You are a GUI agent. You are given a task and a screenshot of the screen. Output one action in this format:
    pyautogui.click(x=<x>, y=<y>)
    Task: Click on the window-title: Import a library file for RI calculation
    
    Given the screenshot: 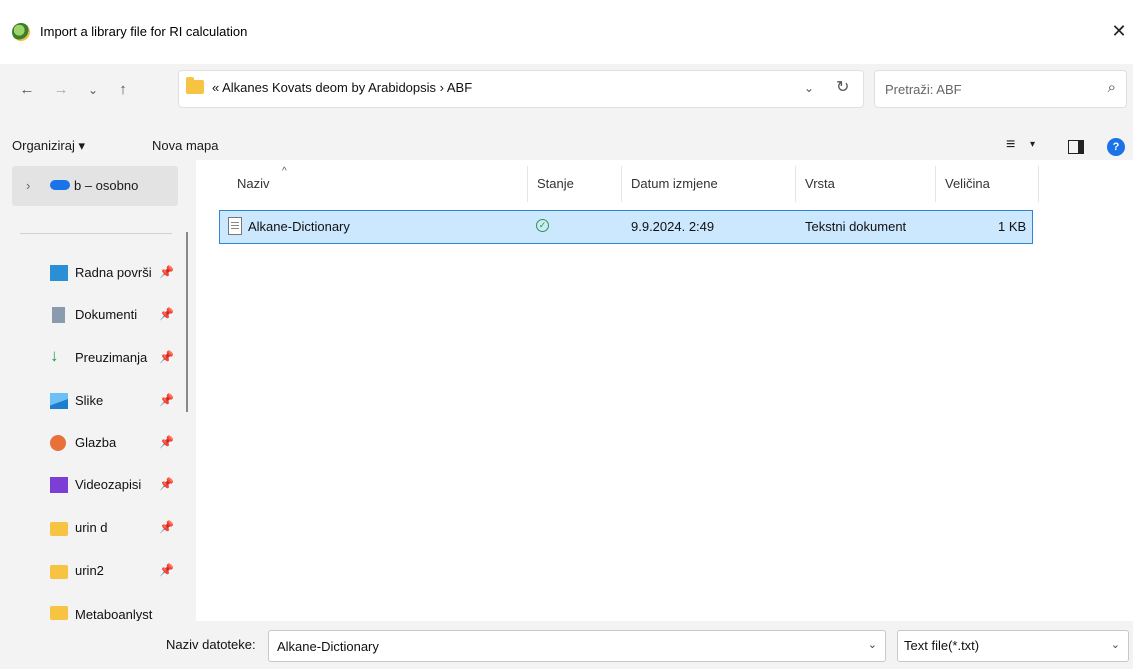 What is the action you would take?
    pyautogui.click(x=144, y=31)
    